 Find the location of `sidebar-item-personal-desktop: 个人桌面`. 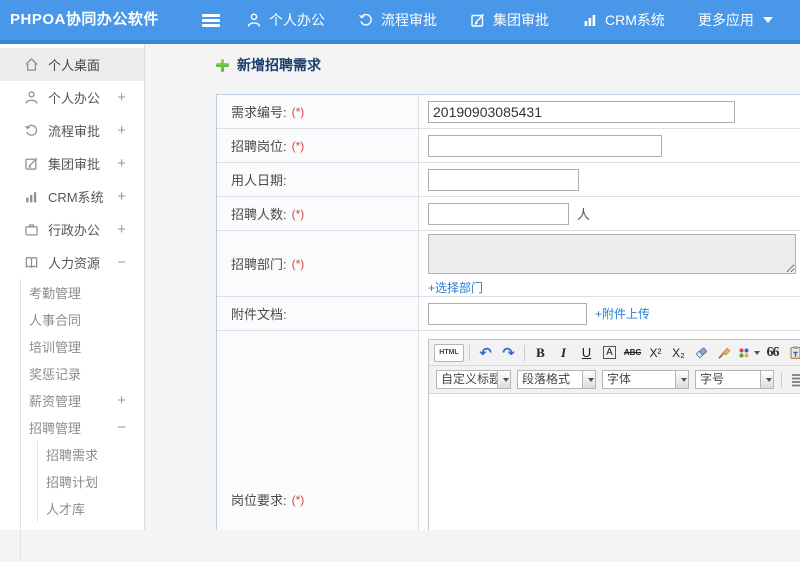

sidebar-item-personal-desktop: 个人桌面 is located at coordinates (72, 64).